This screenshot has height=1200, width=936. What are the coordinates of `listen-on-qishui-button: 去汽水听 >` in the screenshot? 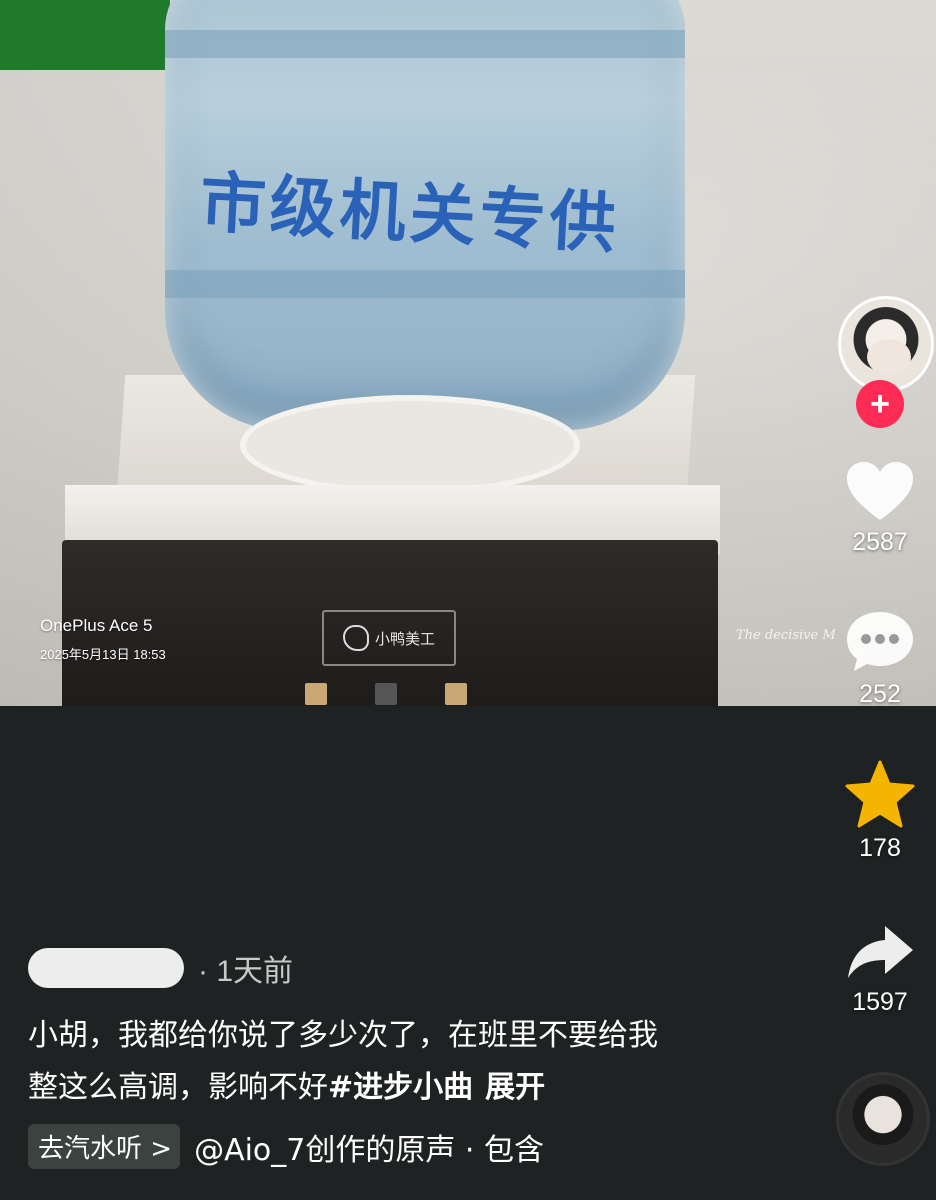 It's located at (104, 1146).